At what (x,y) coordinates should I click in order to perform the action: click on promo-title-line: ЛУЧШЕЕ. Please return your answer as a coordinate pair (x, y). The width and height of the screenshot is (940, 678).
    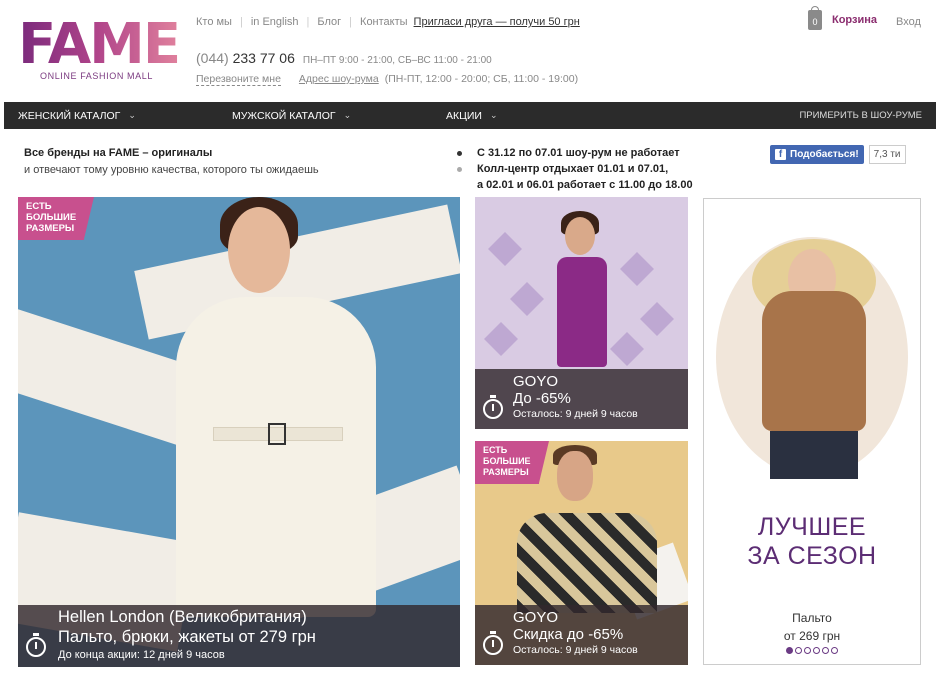
    Looking at the image, I should click on (812, 527).